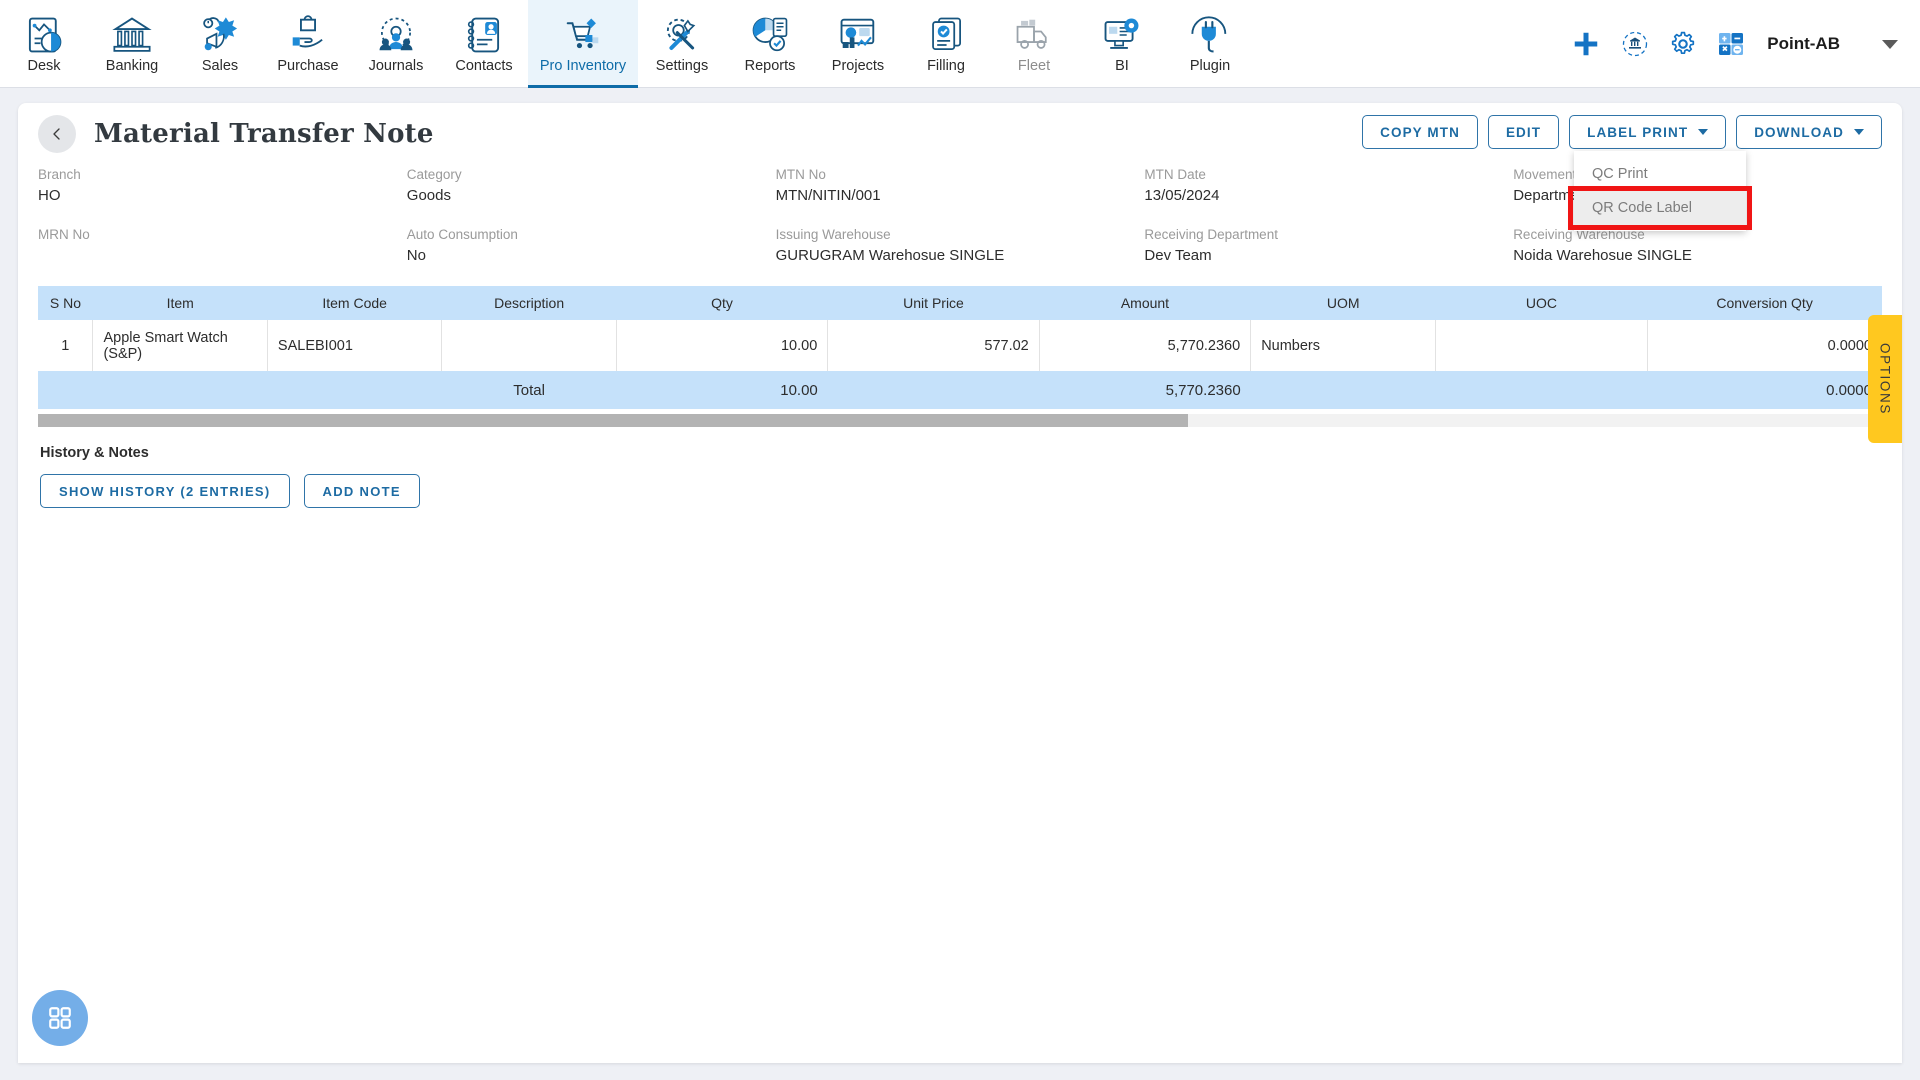 The width and height of the screenshot is (1920, 1080). I want to click on nav-item-label: Contacts, so click(484, 65).